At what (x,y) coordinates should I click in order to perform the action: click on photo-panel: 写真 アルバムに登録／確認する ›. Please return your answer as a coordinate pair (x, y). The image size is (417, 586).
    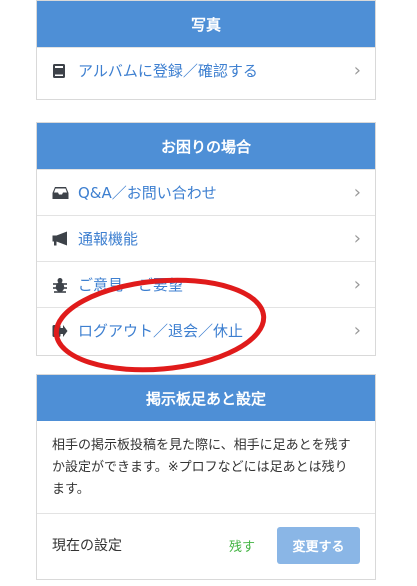
    Looking at the image, I should click on (206, 50).